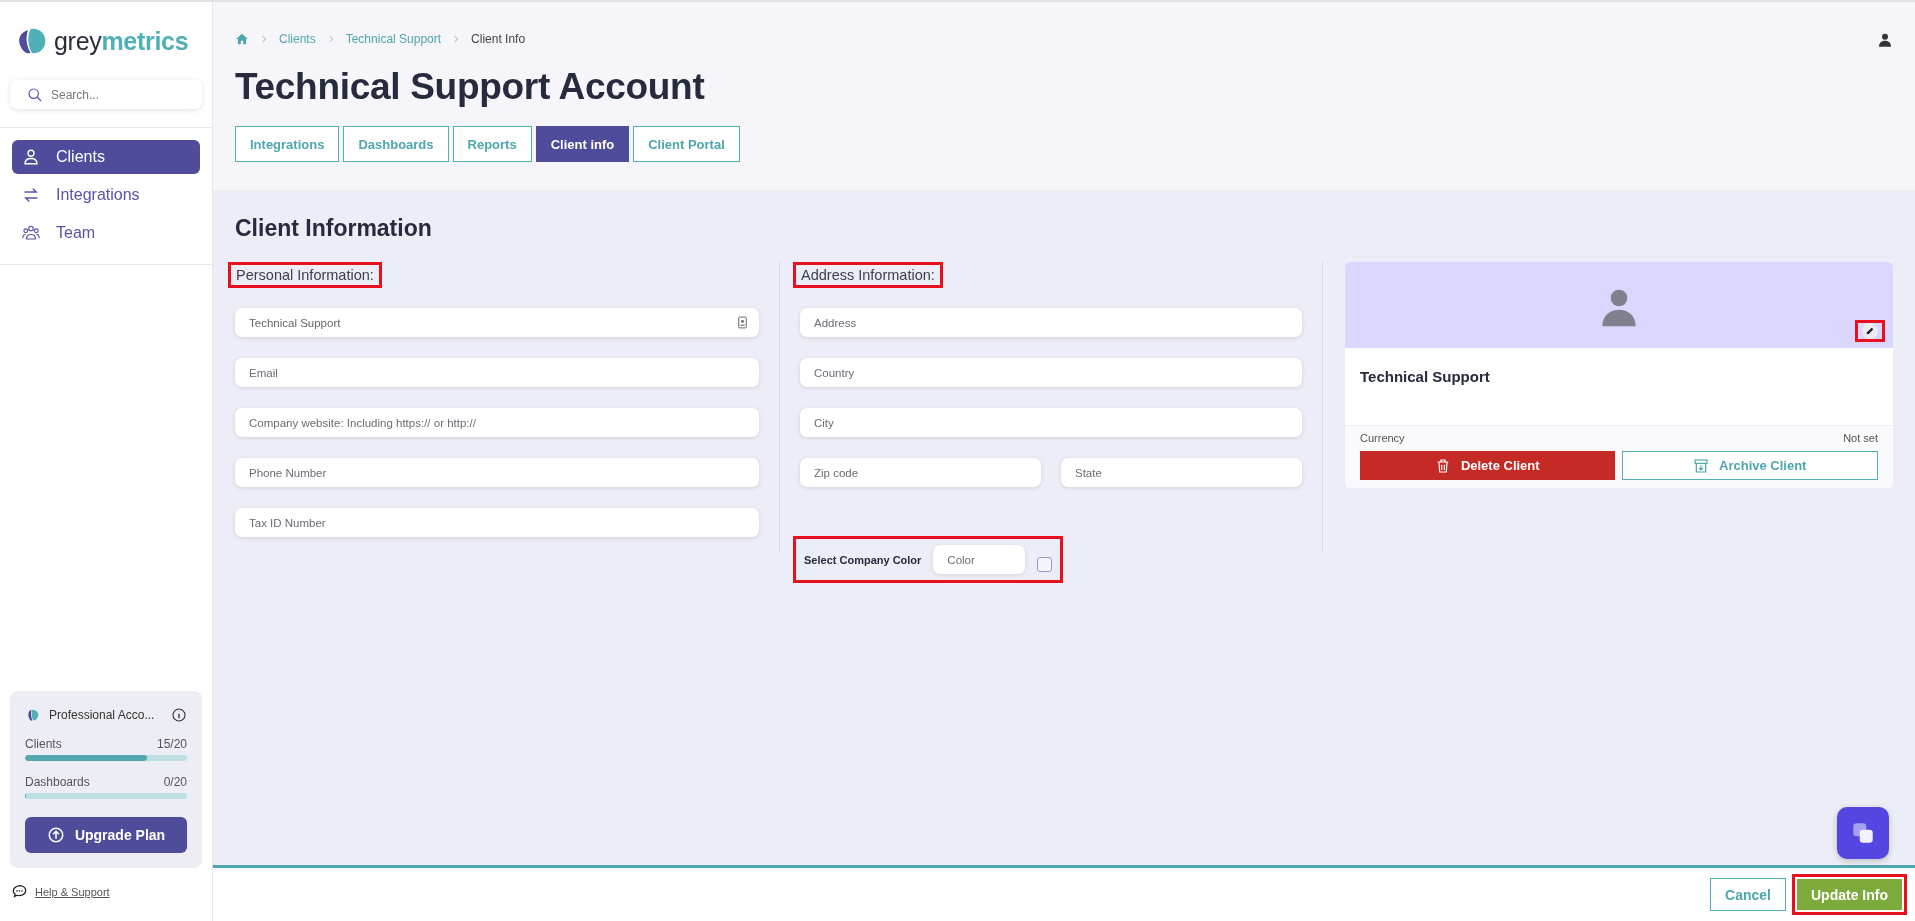 Image resolution: width=1915 pixels, height=921 pixels. I want to click on overlapping-squares-icon, so click(1863, 833).